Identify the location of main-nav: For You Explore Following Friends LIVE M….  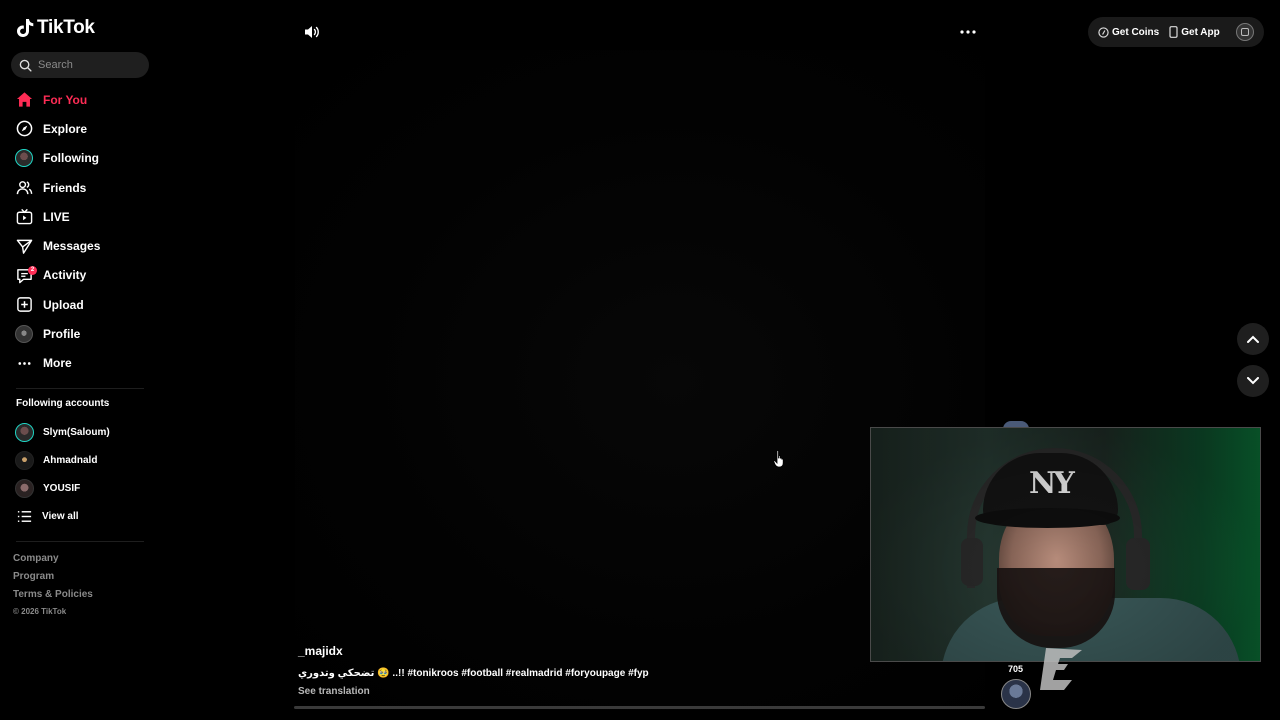
(80, 231).